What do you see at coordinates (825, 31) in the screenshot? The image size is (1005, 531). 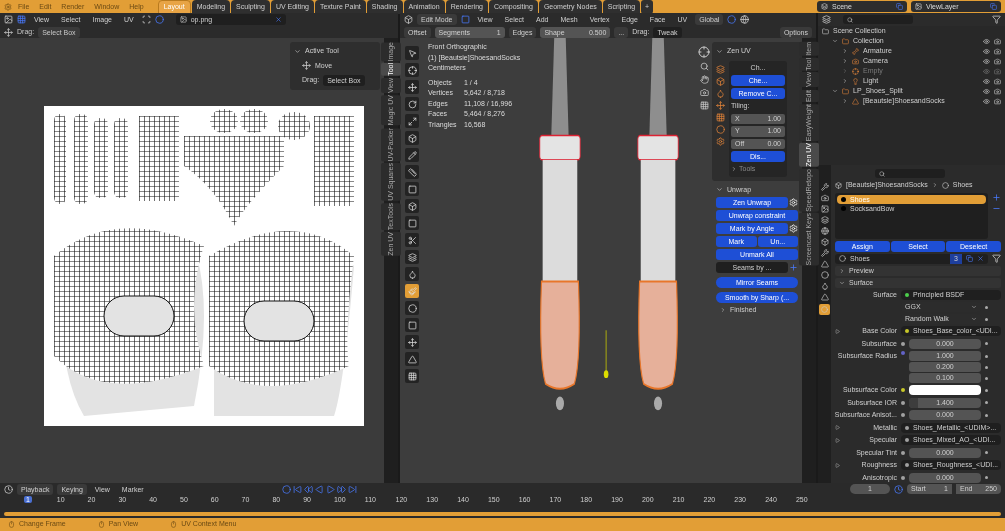 I see `collection-icon` at bounding box center [825, 31].